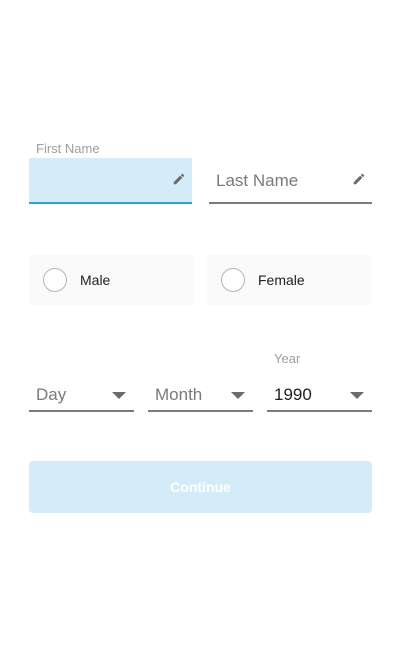 The height and width of the screenshot is (650, 400). I want to click on gender-label-female: Female, so click(281, 280).